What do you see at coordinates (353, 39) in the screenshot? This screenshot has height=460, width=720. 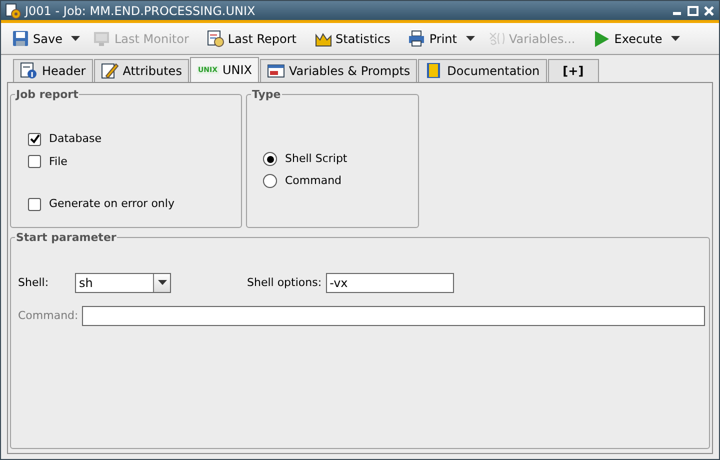 I see `toolbar-button: Statistics` at bounding box center [353, 39].